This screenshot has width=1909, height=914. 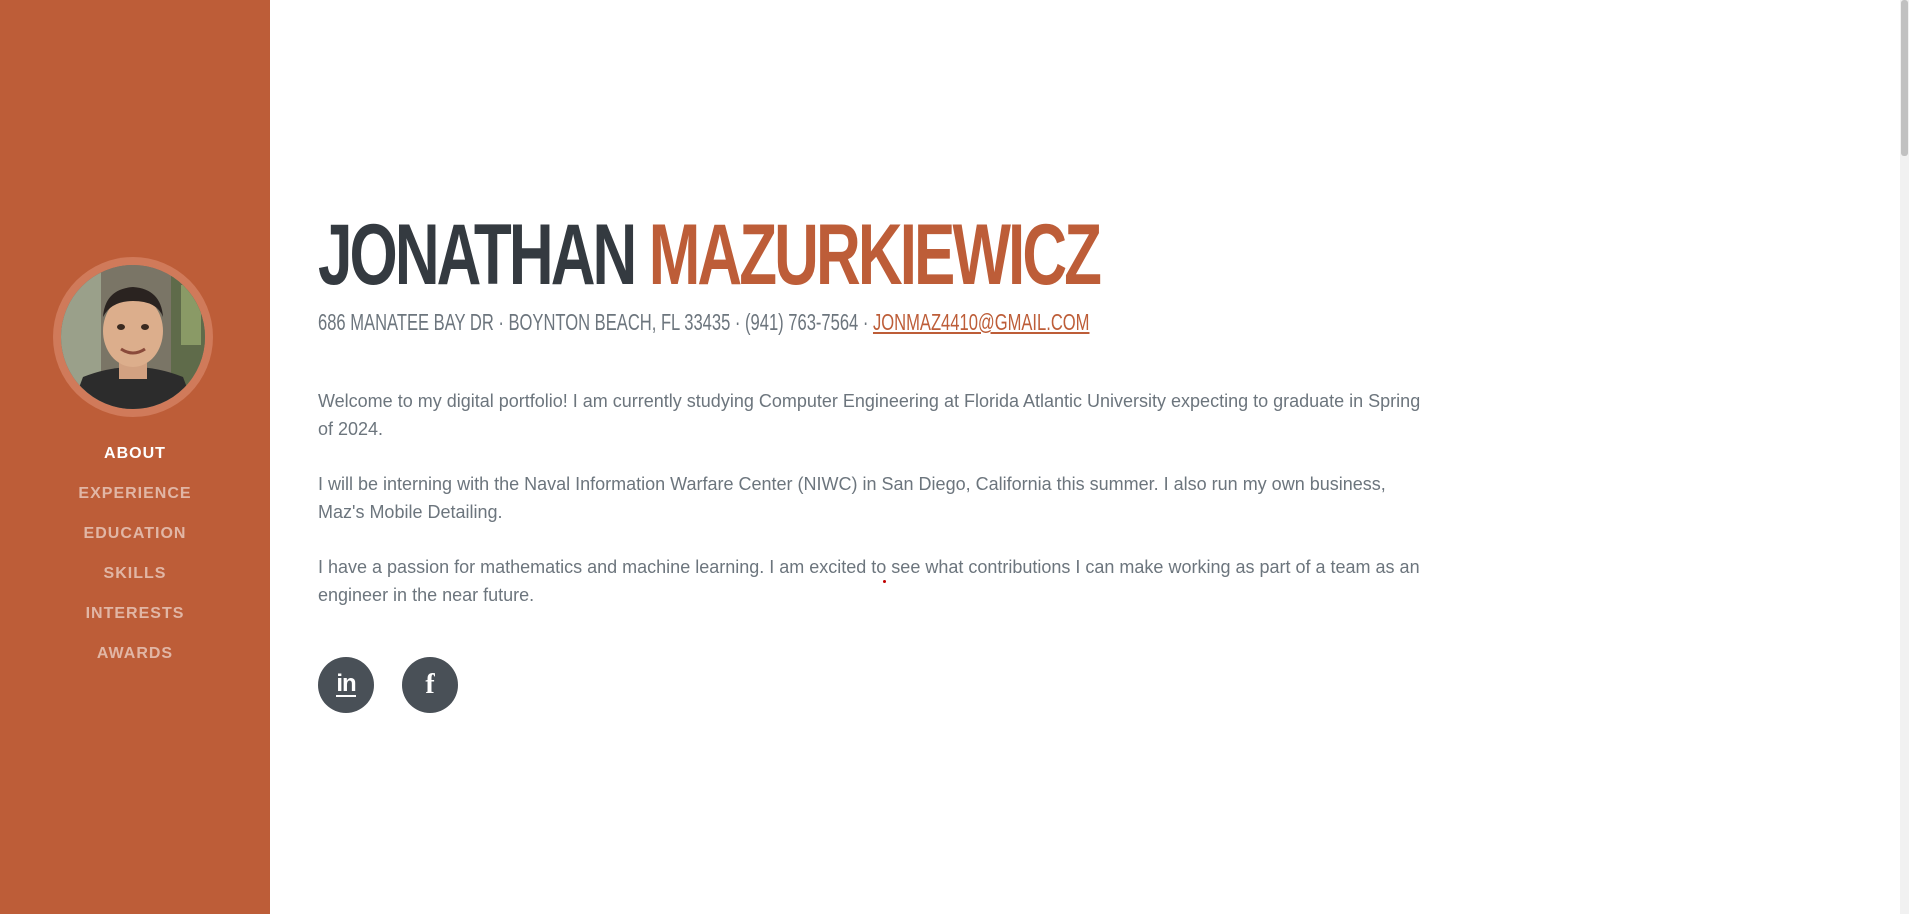 I want to click on nav-link-about: ABOUT, so click(x=135, y=453).